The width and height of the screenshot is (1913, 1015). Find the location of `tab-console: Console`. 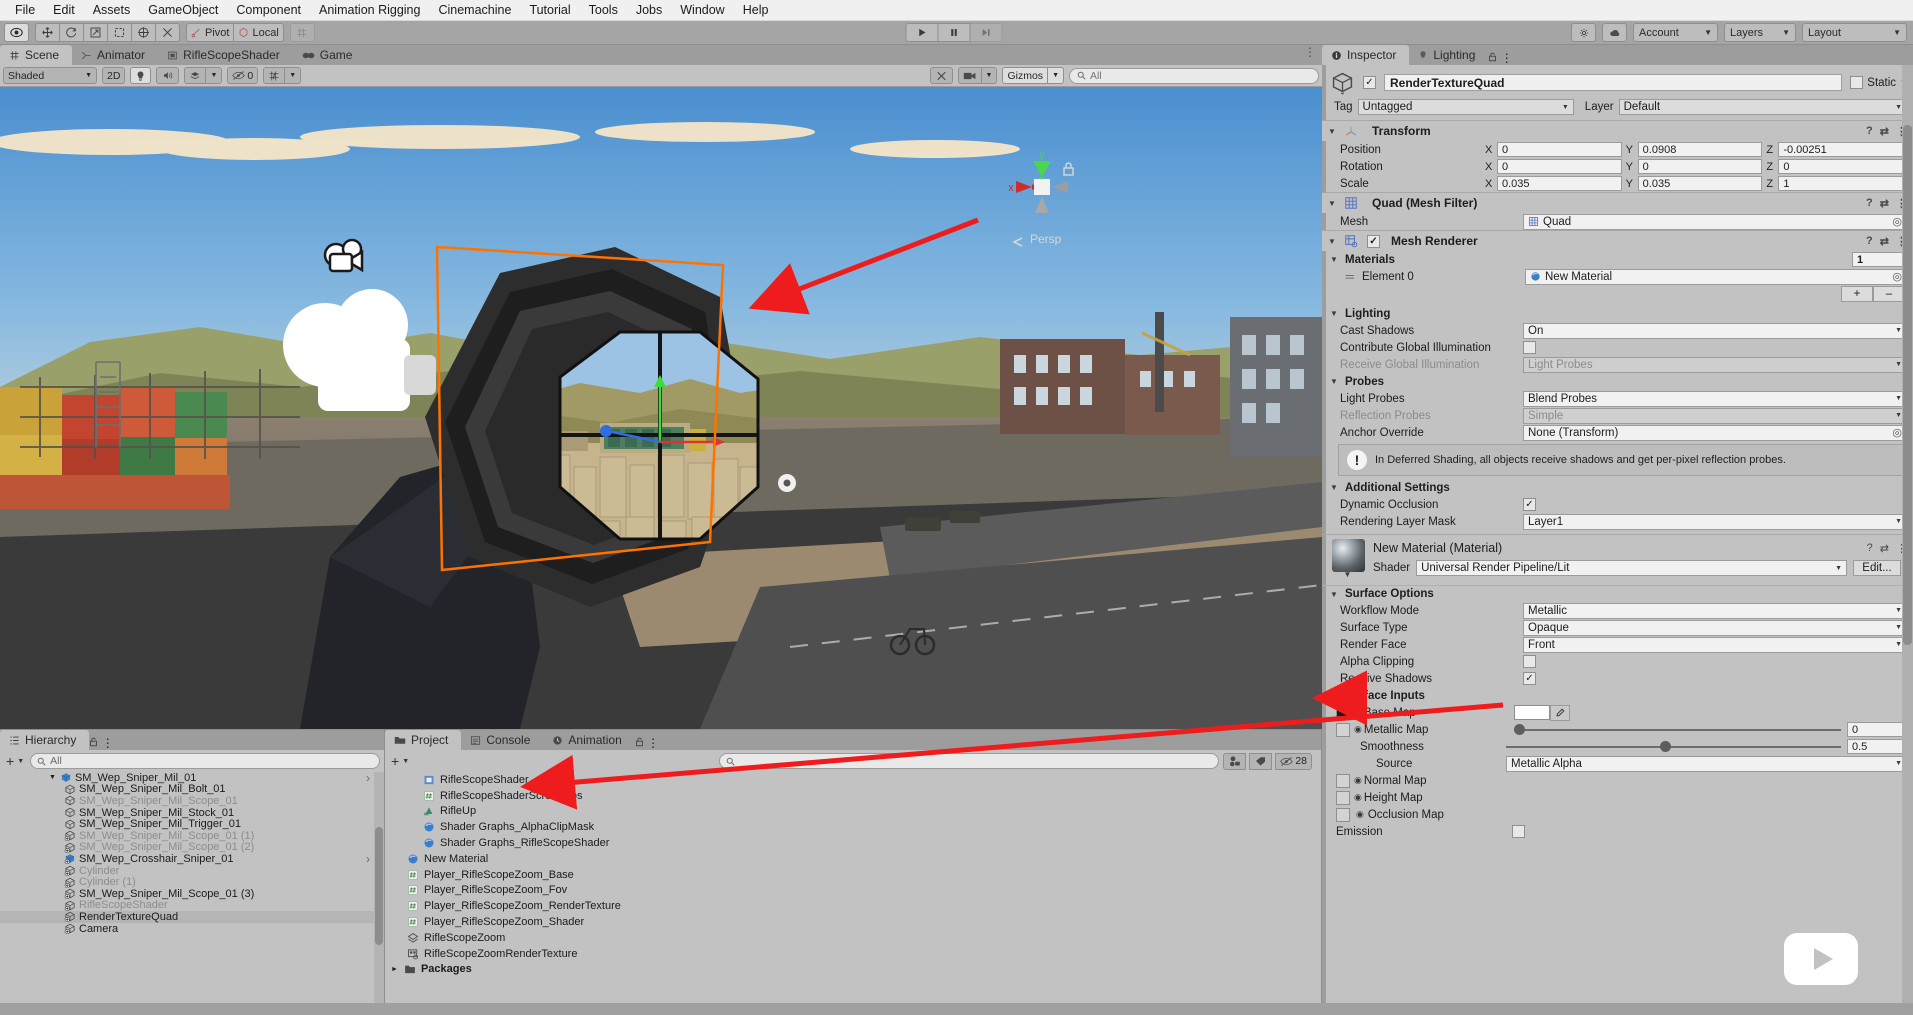

tab-console: Console is located at coordinates (502, 740).